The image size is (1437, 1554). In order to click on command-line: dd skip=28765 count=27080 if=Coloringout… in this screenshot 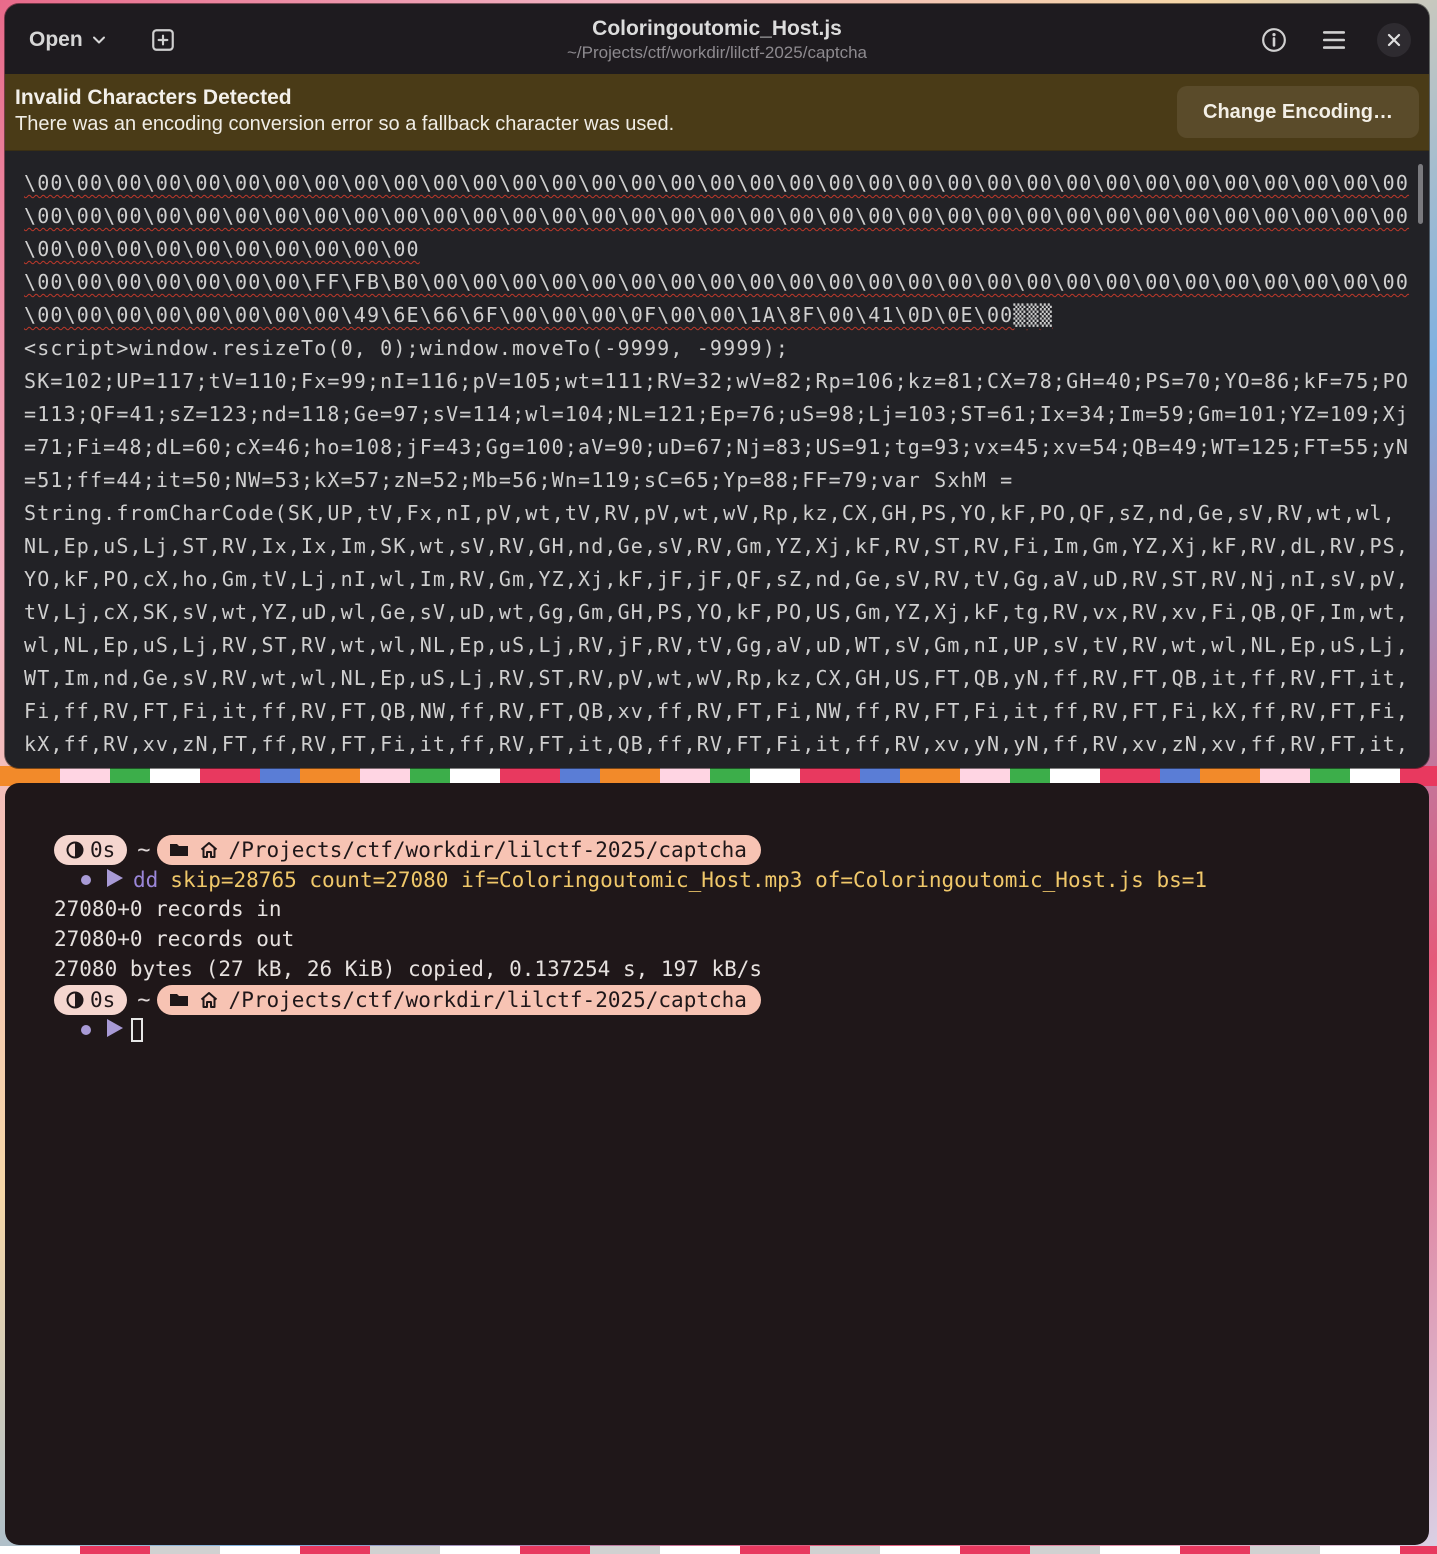, I will do `click(644, 880)`.